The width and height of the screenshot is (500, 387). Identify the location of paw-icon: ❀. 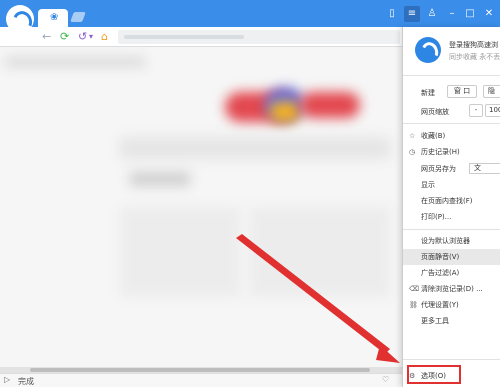
(54, 17).